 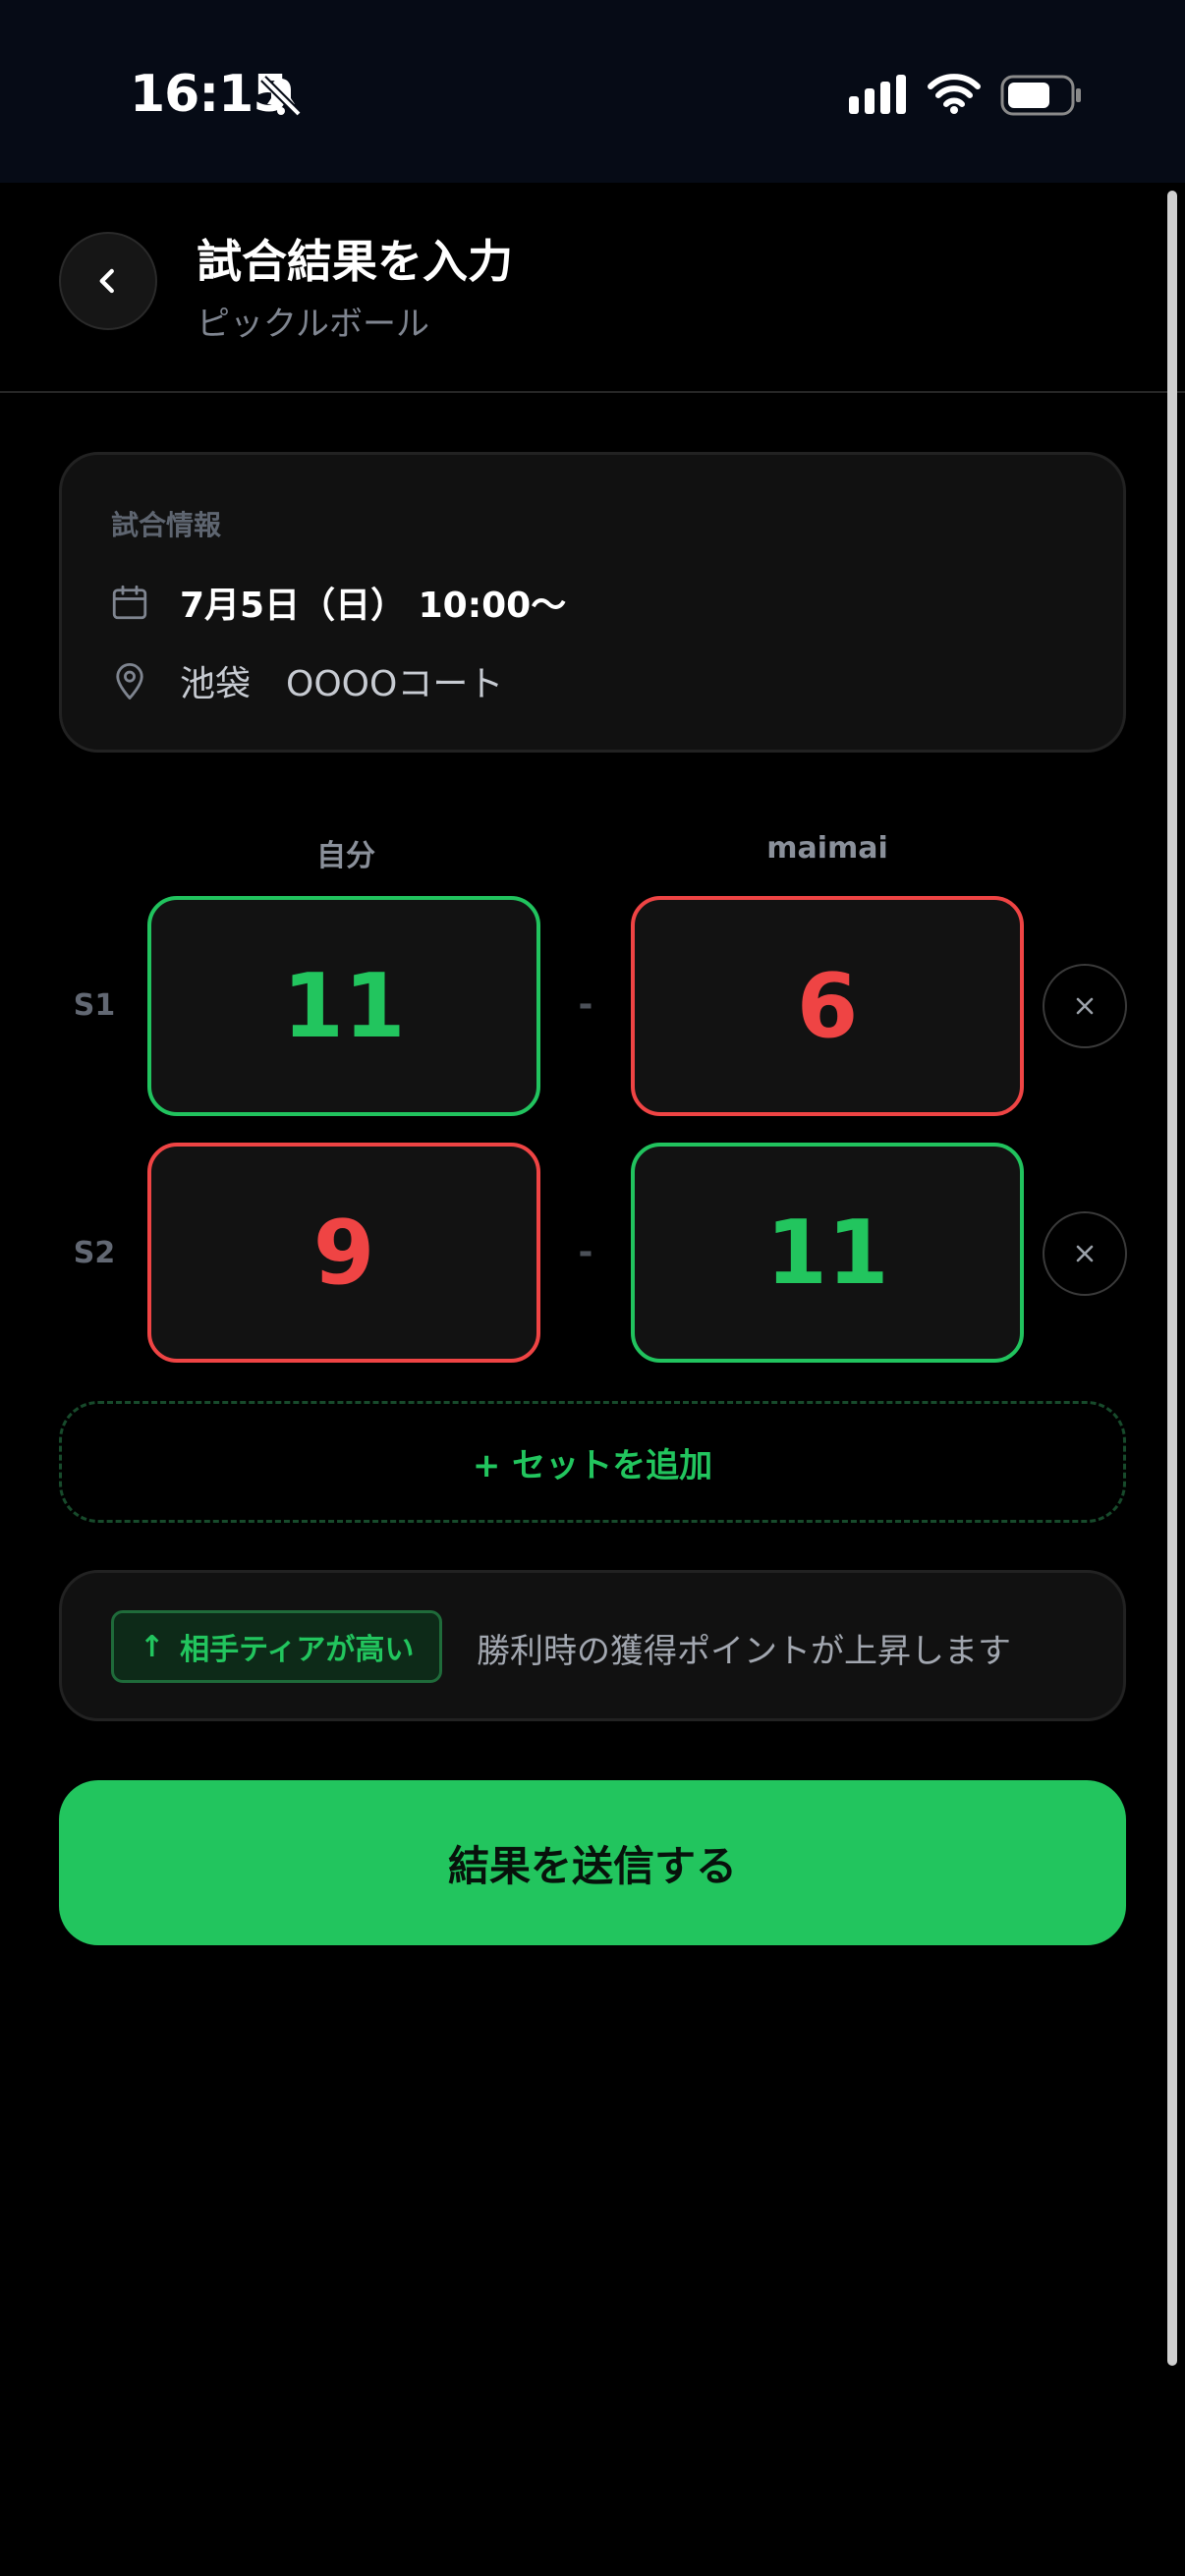 I want to click on match-date: 7月5日（日） 10:00〜, so click(x=374, y=606).